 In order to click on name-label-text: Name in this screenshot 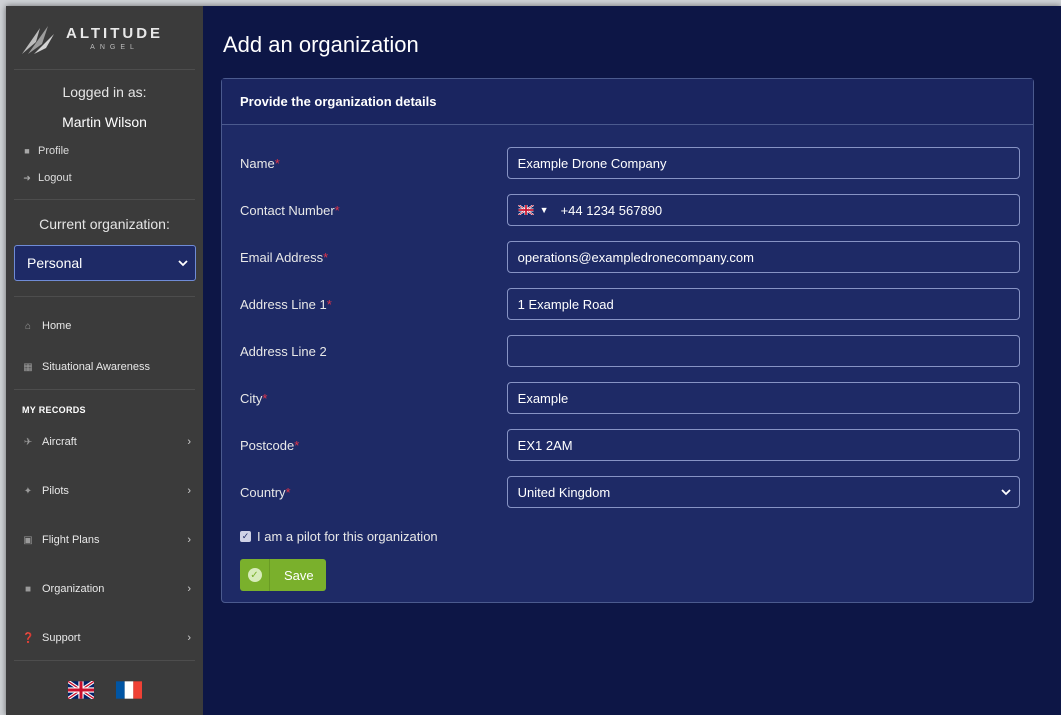, I will do `click(257, 163)`.